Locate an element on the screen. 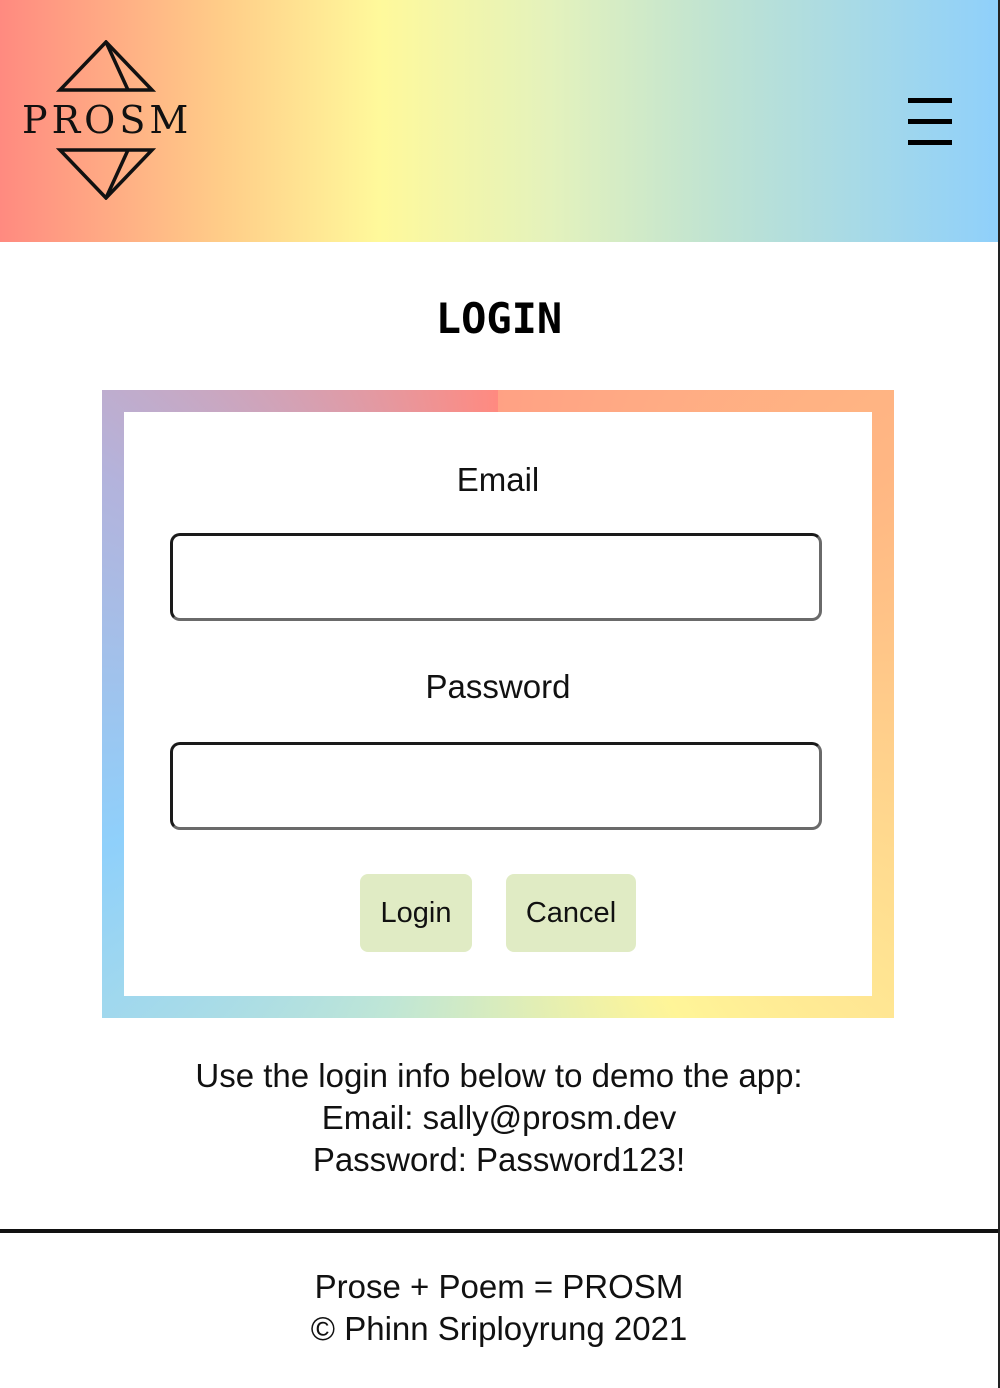 Image resolution: width=1000 pixels, height=1388 pixels. email-label: Email is located at coordinates (498, 479).